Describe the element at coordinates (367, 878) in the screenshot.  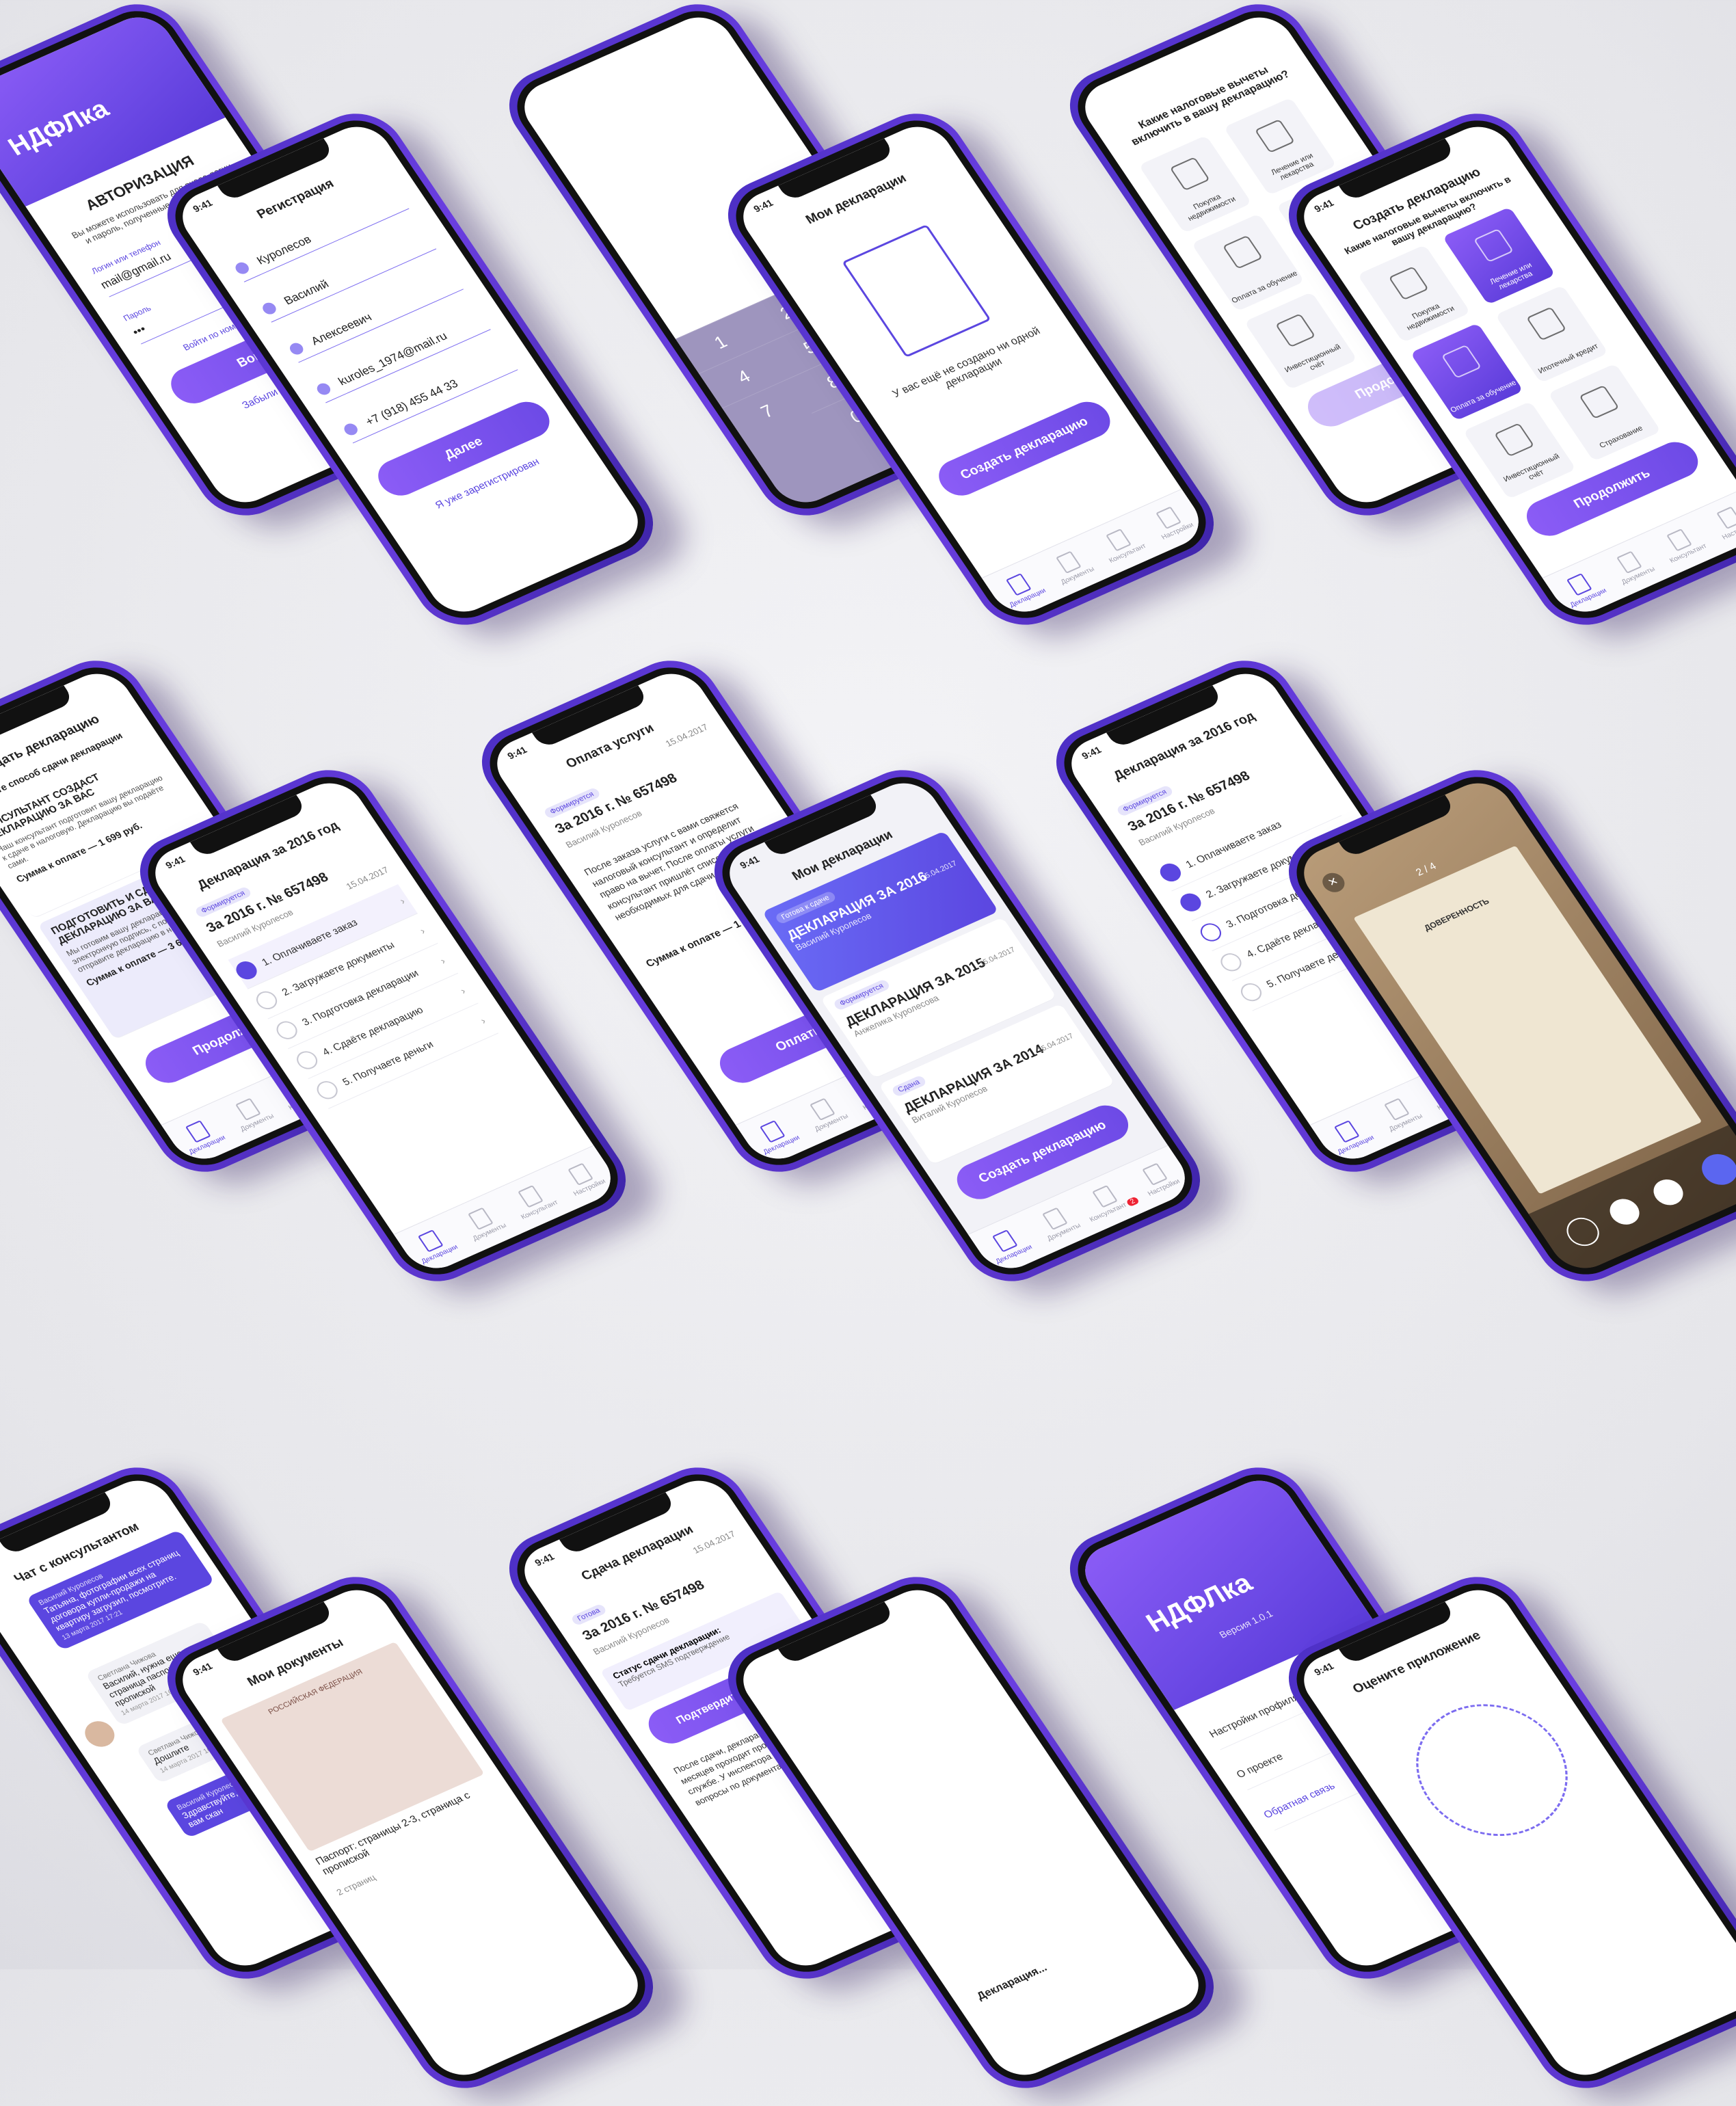
I see `declaration-date: 15.04.2017` at that location.